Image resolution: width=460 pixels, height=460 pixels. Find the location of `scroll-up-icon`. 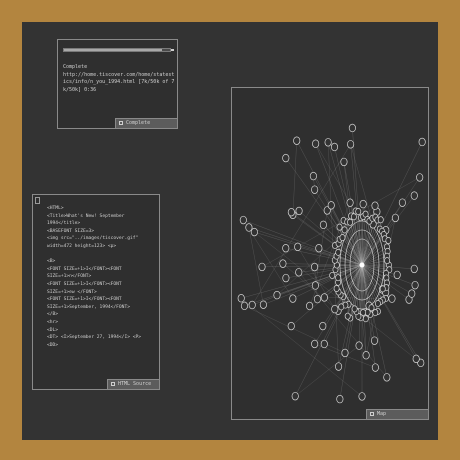

scroll-up-icon is located at coordinates (37, 200).